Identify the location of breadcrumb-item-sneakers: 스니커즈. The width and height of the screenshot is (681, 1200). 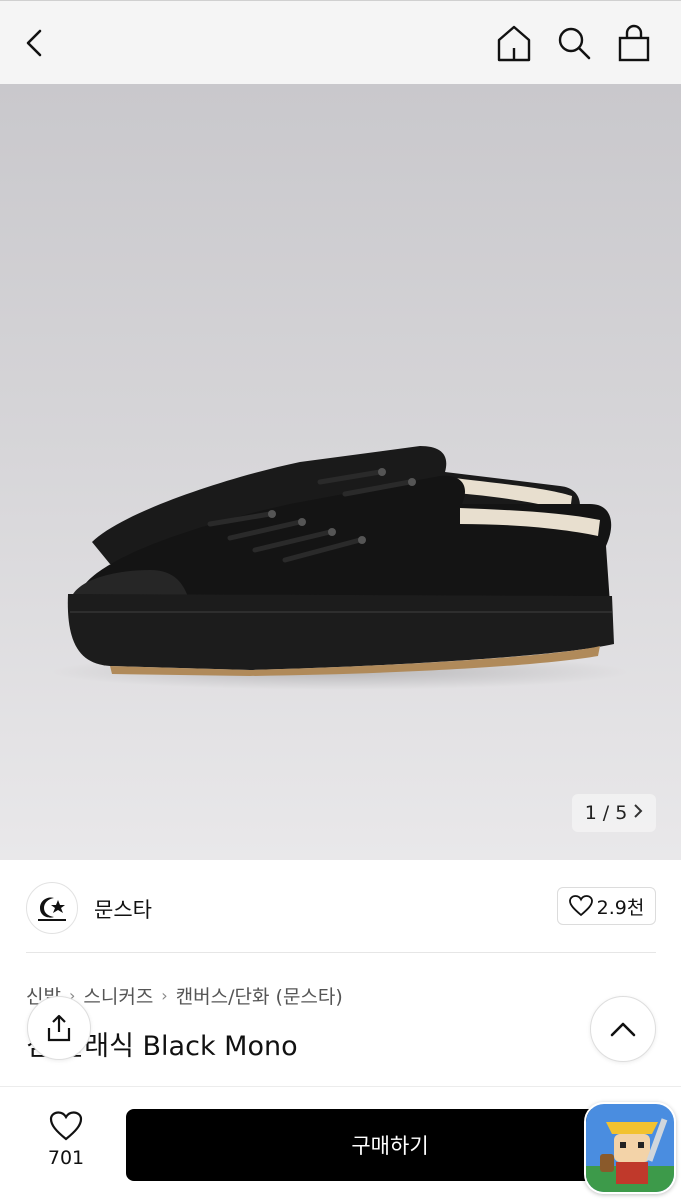
(118, 995).